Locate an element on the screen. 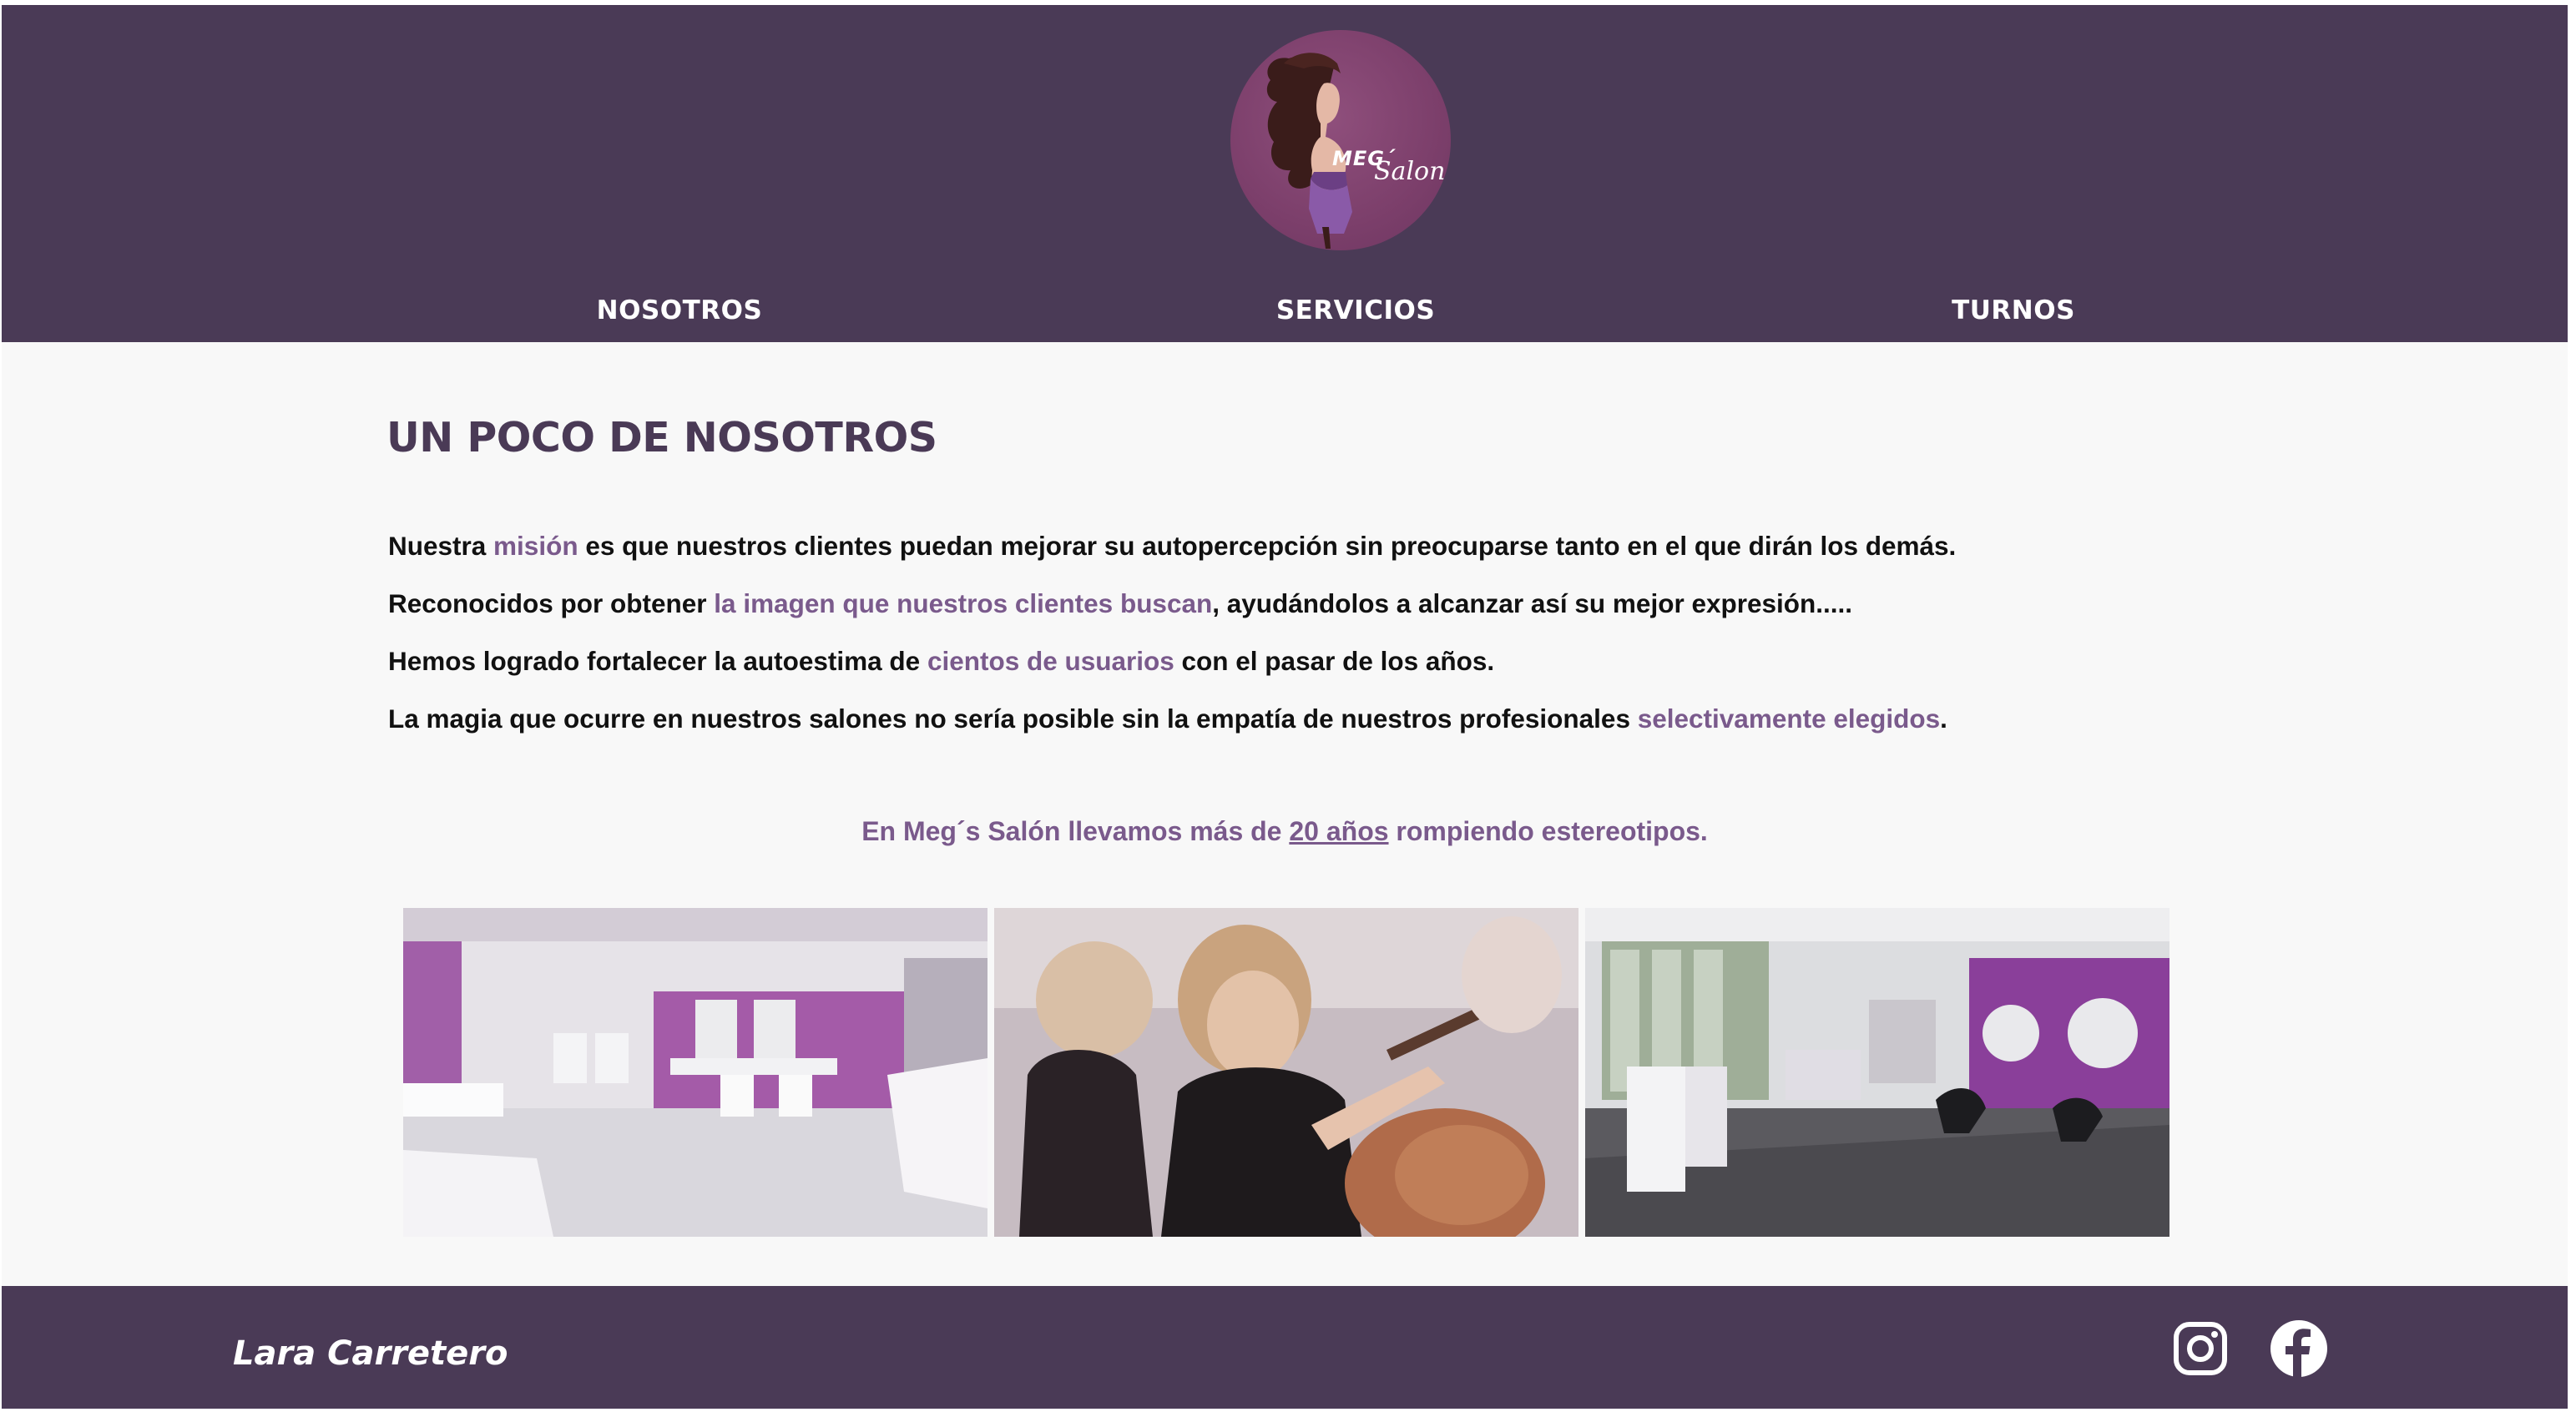 The width and height of the screenshot is (2576, 1412). paragraph-text: Reconocidos por obtener is located at coordinates (551, 603).